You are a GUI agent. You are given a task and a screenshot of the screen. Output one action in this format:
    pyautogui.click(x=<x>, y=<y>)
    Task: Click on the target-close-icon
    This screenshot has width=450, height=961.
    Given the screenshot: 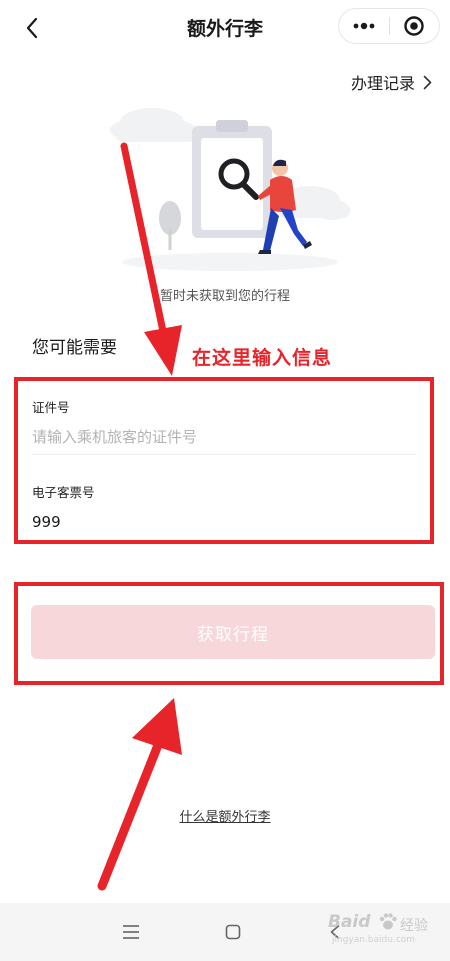 What is the action you would take?
    pyautogui.click(x=414, y=26)
    